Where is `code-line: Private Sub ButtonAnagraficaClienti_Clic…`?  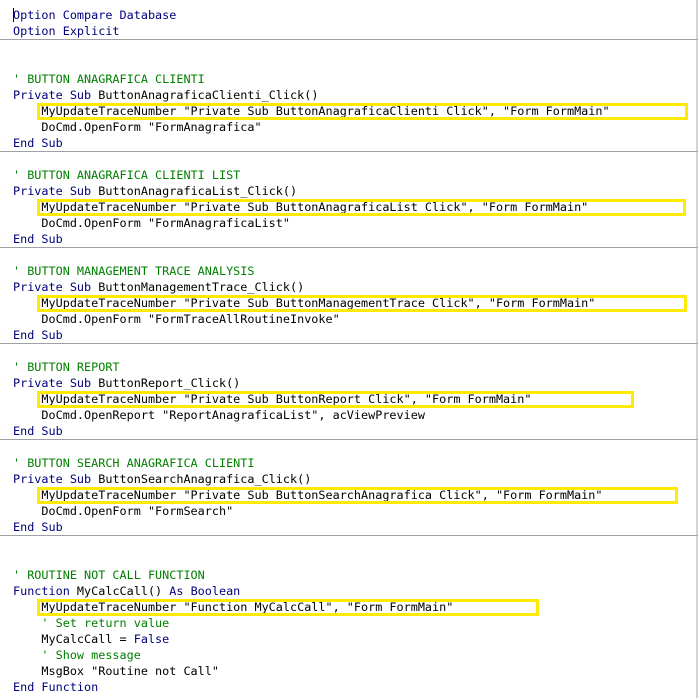
code-line: Private Sub ButtonAnagraficaClienti_Clic… is located at coordinates (349, 95).